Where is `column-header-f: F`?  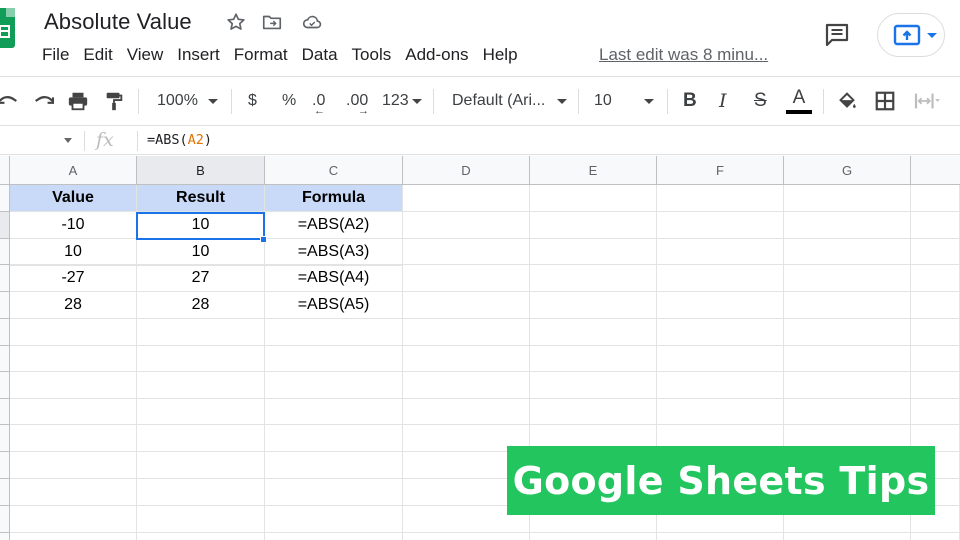
column-header-f: F is located at coordinates (720, 170).